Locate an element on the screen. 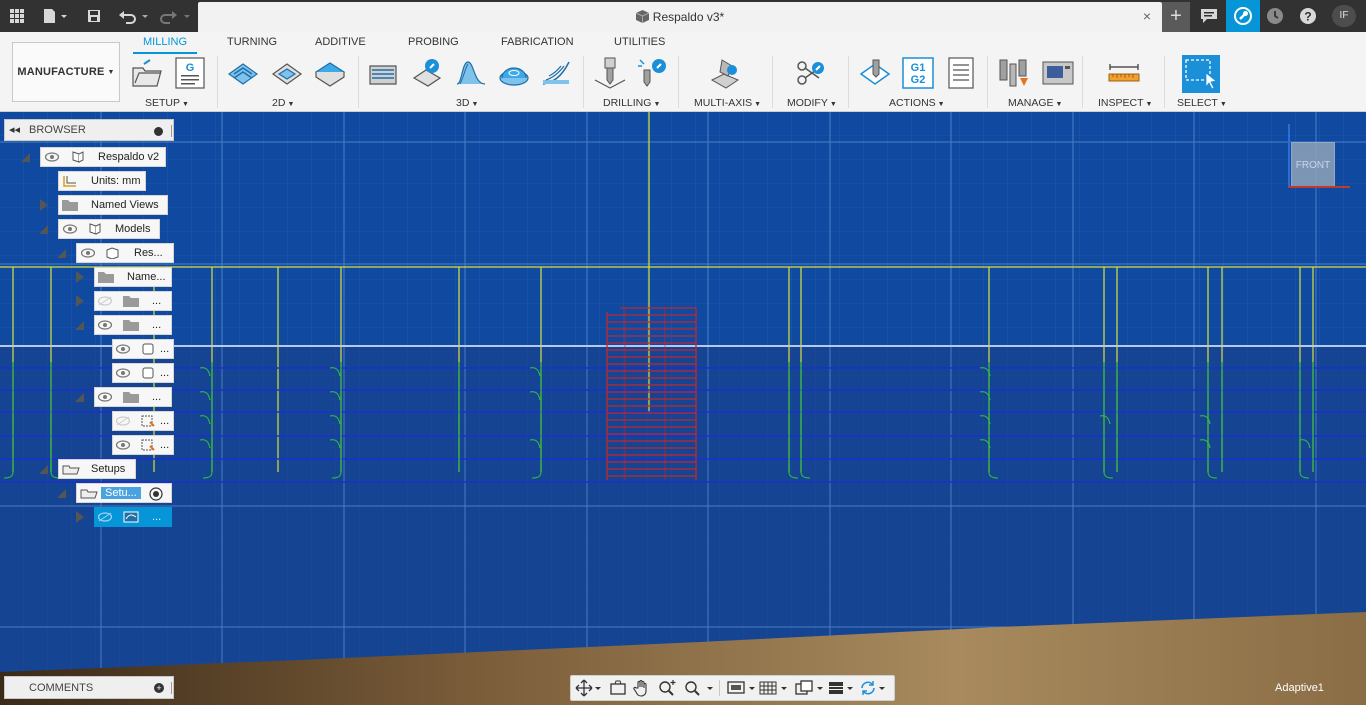 Image resolution: width=1366 pixels, height=705 pixels. 3d-pocket-icon is located at coordinates (428, 73).